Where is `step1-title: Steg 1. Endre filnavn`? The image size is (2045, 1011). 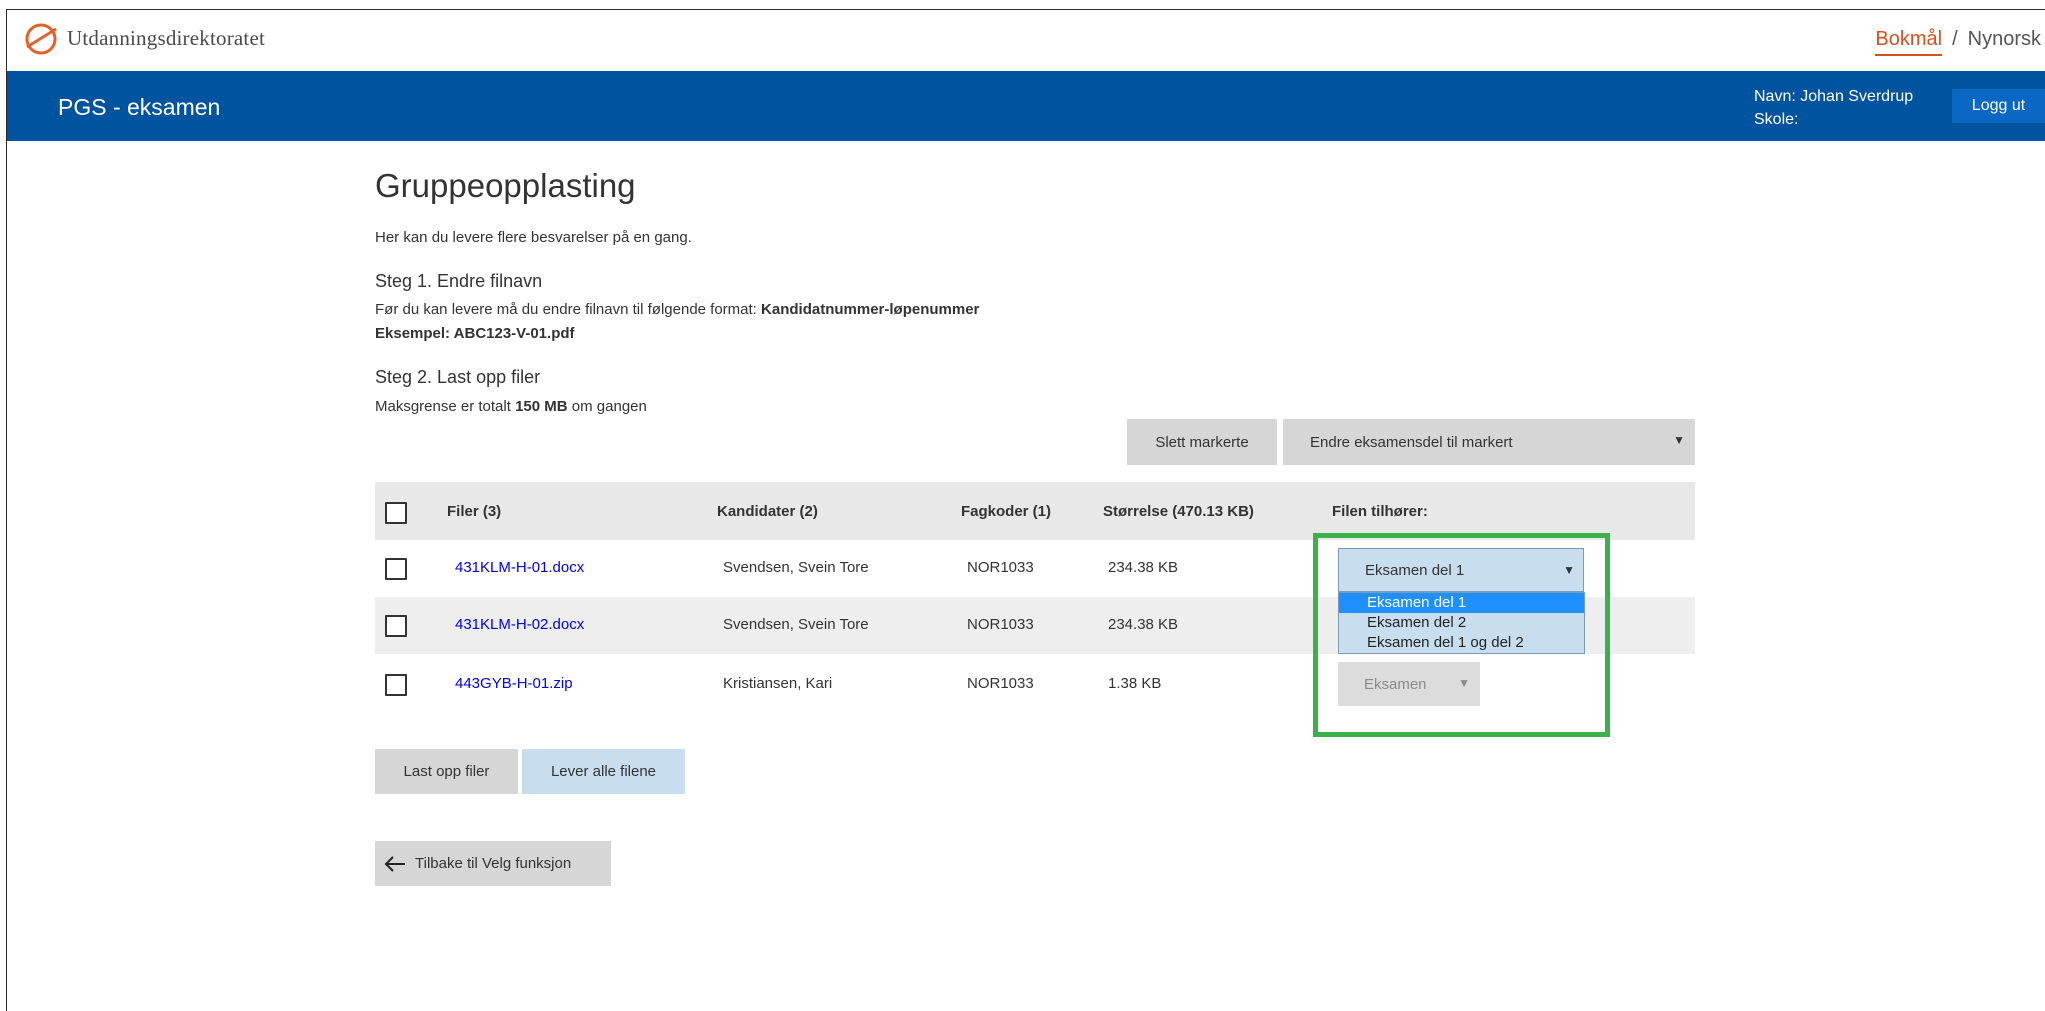 step1-title: Steg 1. Endre filnavn is located at coordinates (459, 281).